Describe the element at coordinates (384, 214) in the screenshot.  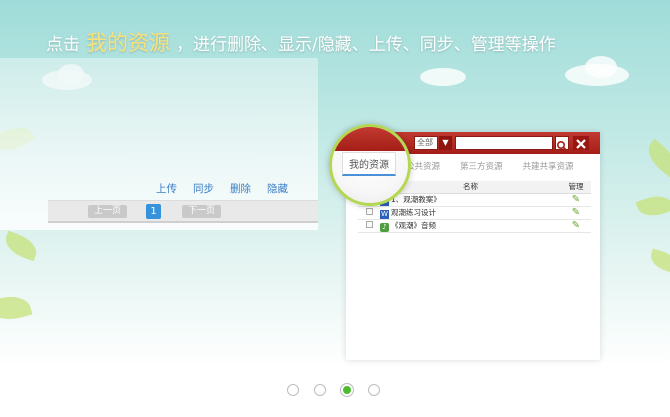
I see `word-icon: W` at that location.